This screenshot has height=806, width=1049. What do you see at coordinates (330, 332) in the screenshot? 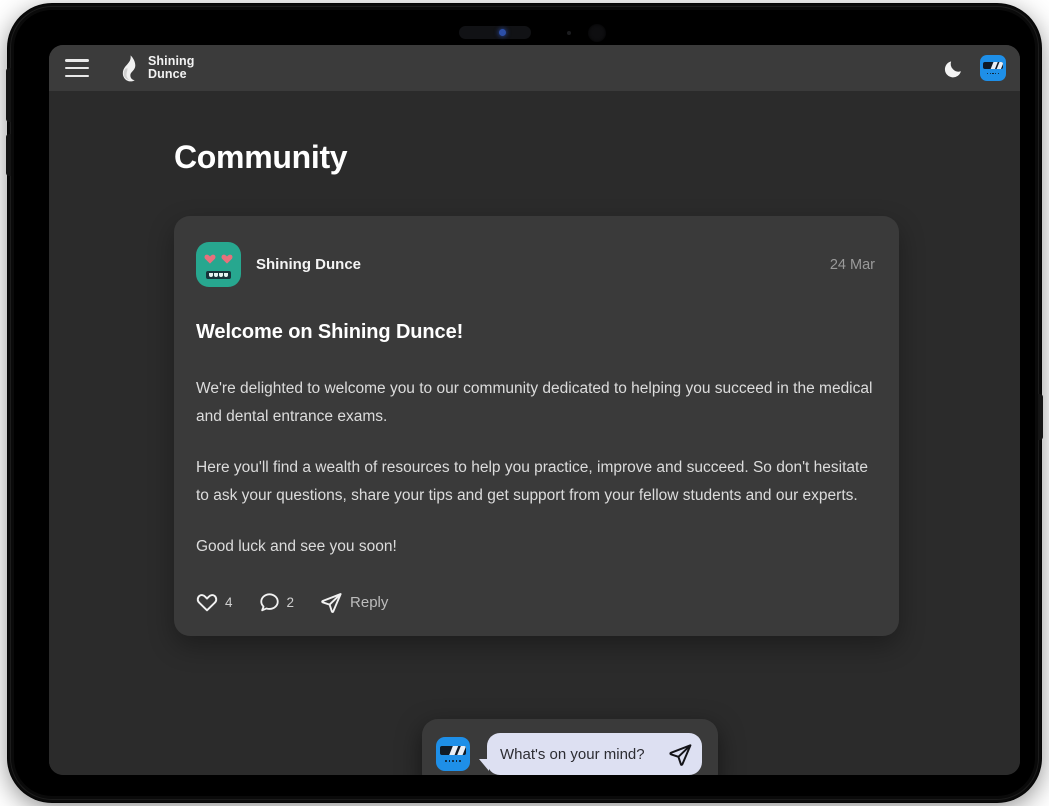
I see `post-title: Welcome on Shining Dunce!` at bounding box center [330, 332].